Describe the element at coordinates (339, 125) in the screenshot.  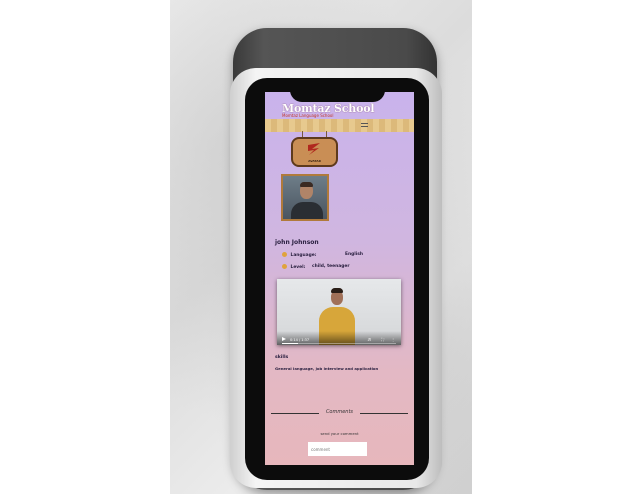
I see `navbar` at that location.